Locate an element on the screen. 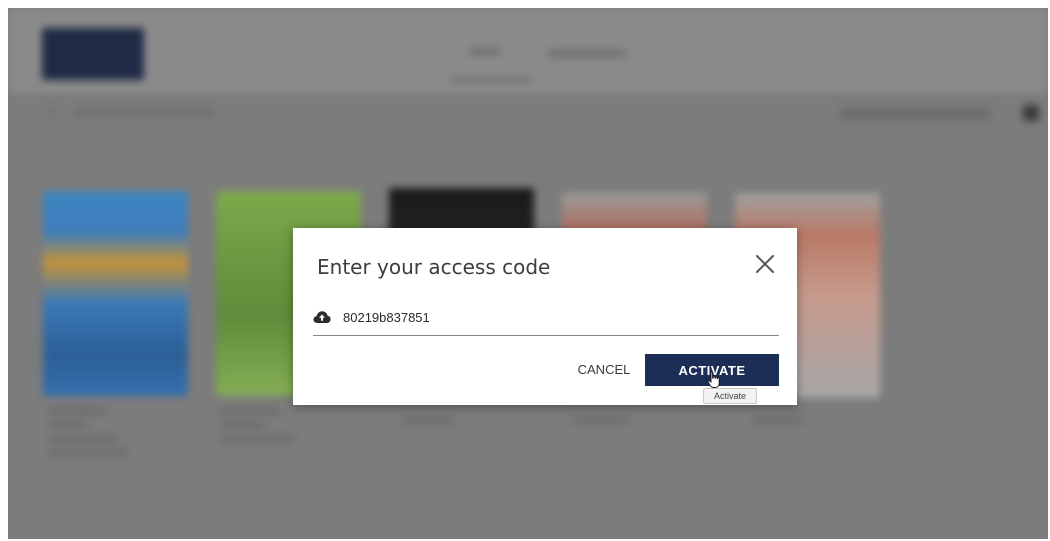 This screenshot has height=541, width=1050. sort-dropdown is located at coordinates (915, 114).